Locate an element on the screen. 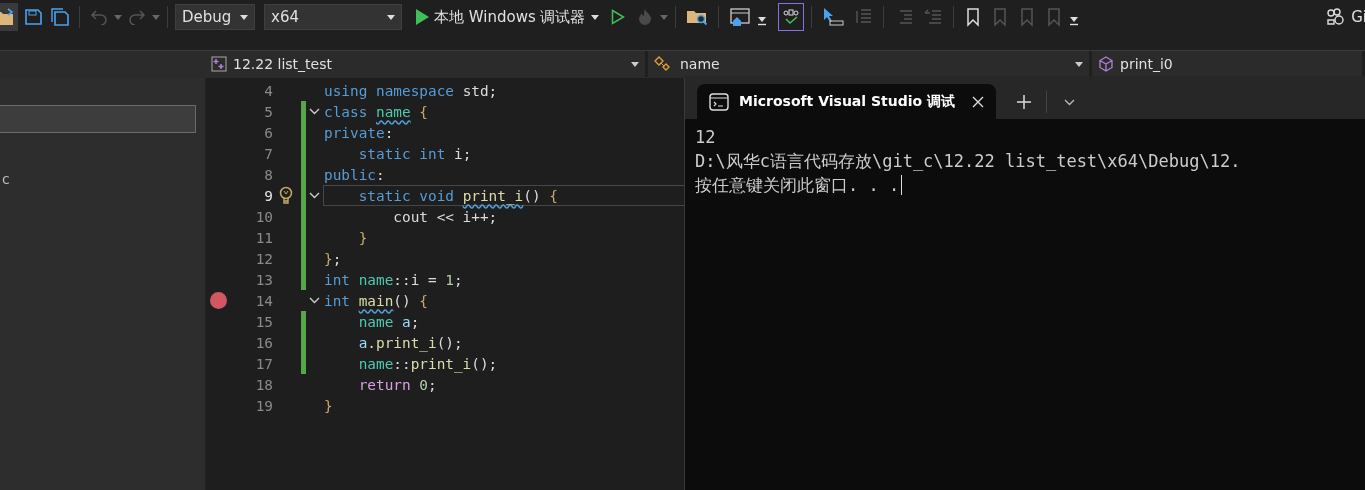 This screenshot has height=490, width=1365. code-line: a.print_i(); is located at coordinates (410, 343).